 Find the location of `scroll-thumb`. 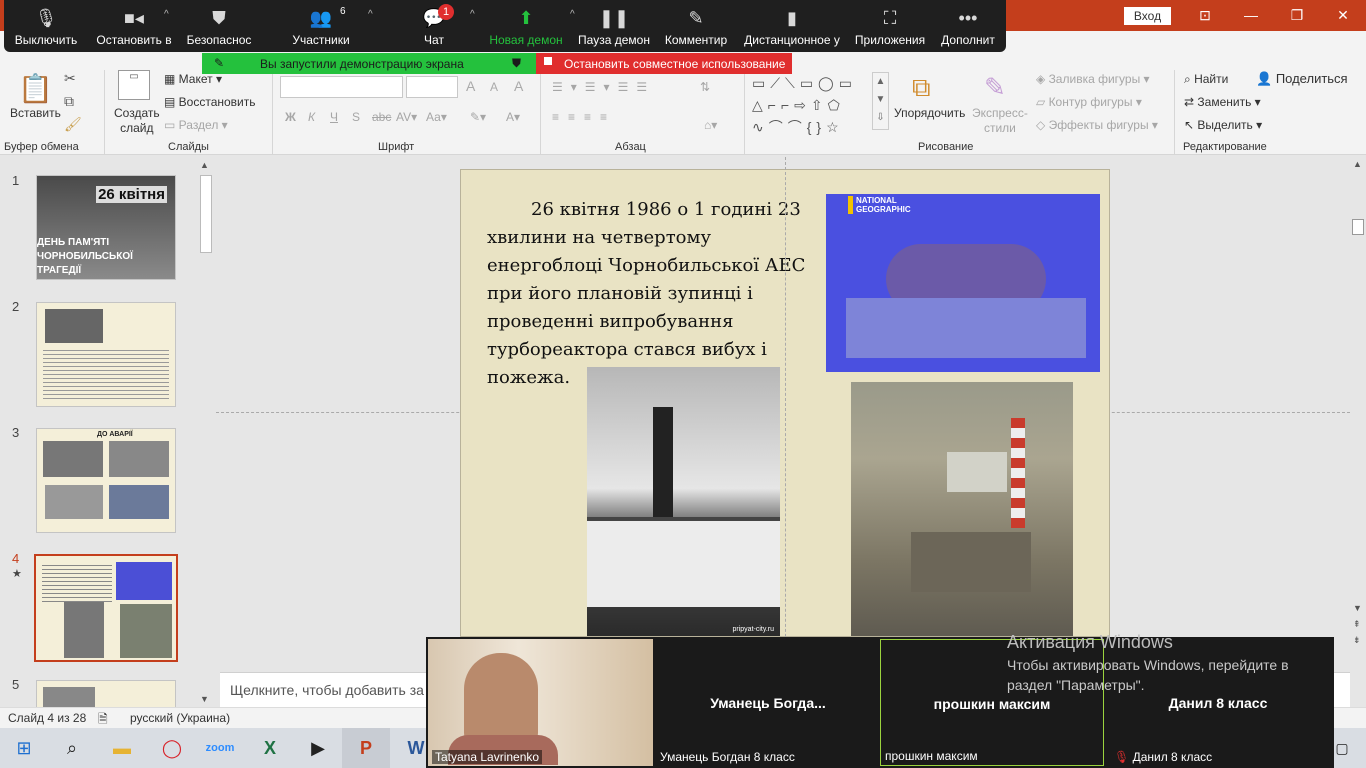

scroll-thumb is located at coordinates (206, 214).